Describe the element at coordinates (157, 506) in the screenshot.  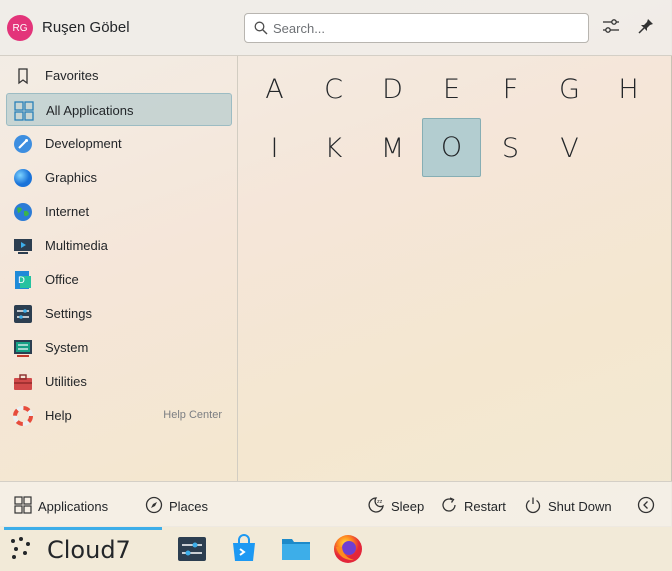
I see `compass-icon` at that location.